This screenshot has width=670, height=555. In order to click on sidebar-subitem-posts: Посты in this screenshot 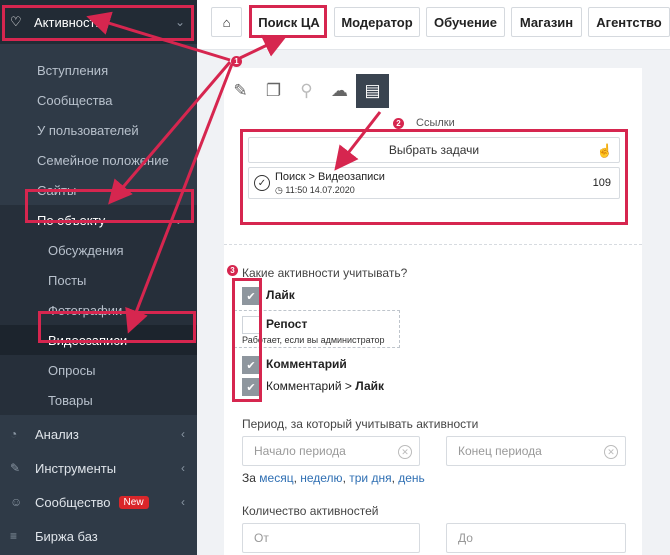, I will do `click(98, 280)`.